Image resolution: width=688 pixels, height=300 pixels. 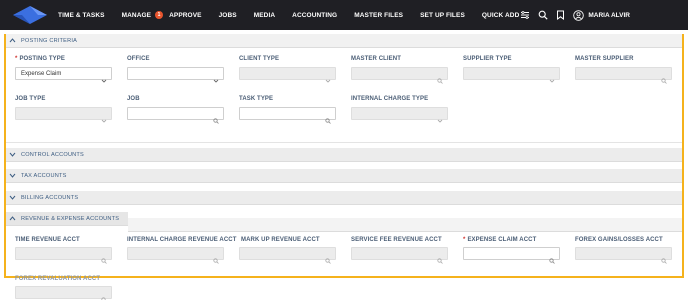 I want to click on master-client-lookup, so click(x=399, y=75).